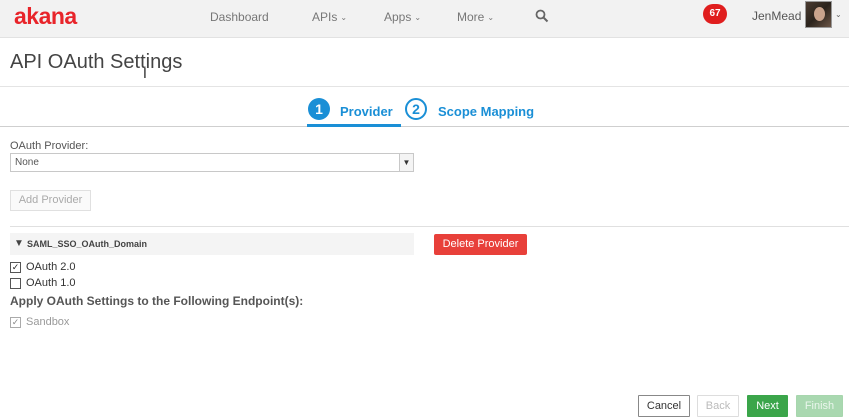 The height and width of the screenshot is (418, 849). Describe the element at coordinates (718, 406) in the screenshot. I see `back-button: Back` at that location.